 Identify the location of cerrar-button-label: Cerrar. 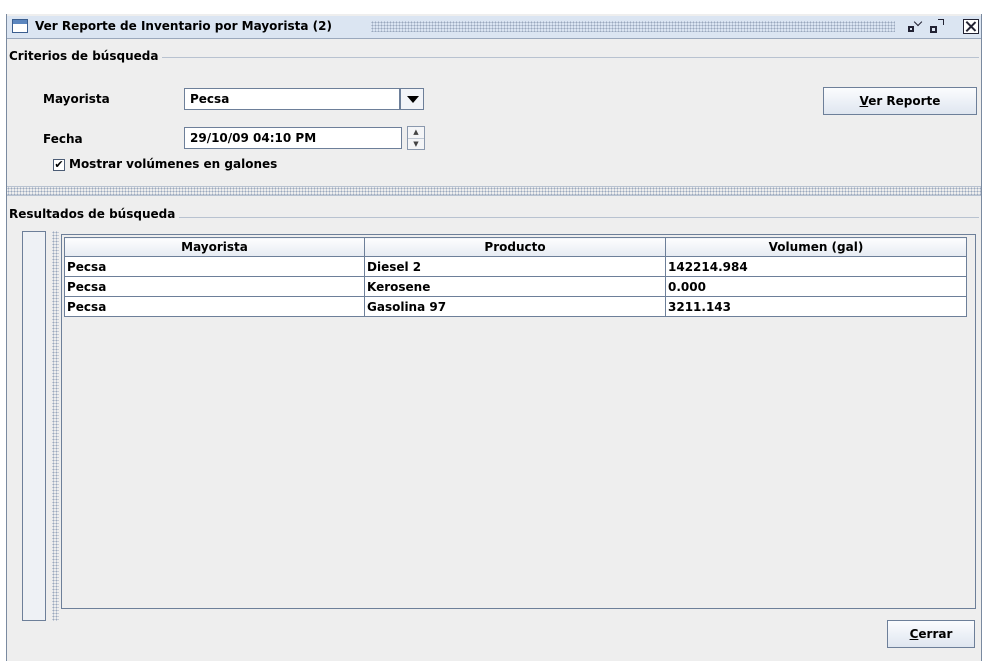
(931, 634).